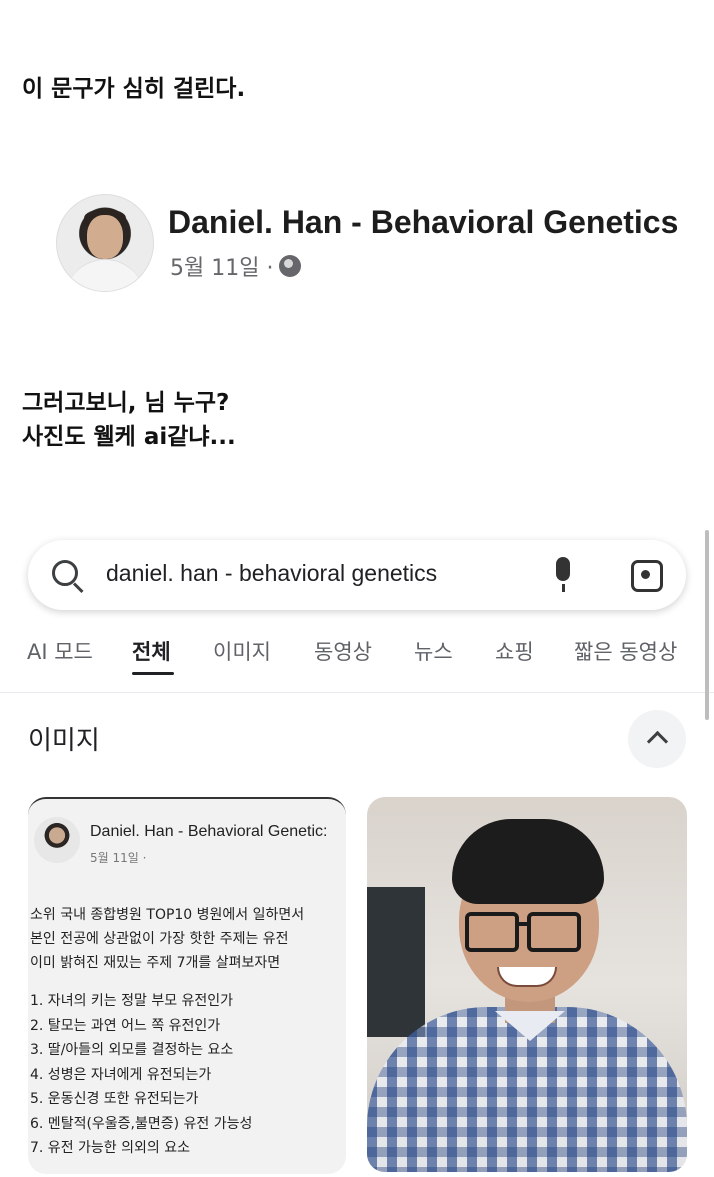 The image size is (714, 1177). I want to click on tab-videos: 동영상, so click(343, 651).